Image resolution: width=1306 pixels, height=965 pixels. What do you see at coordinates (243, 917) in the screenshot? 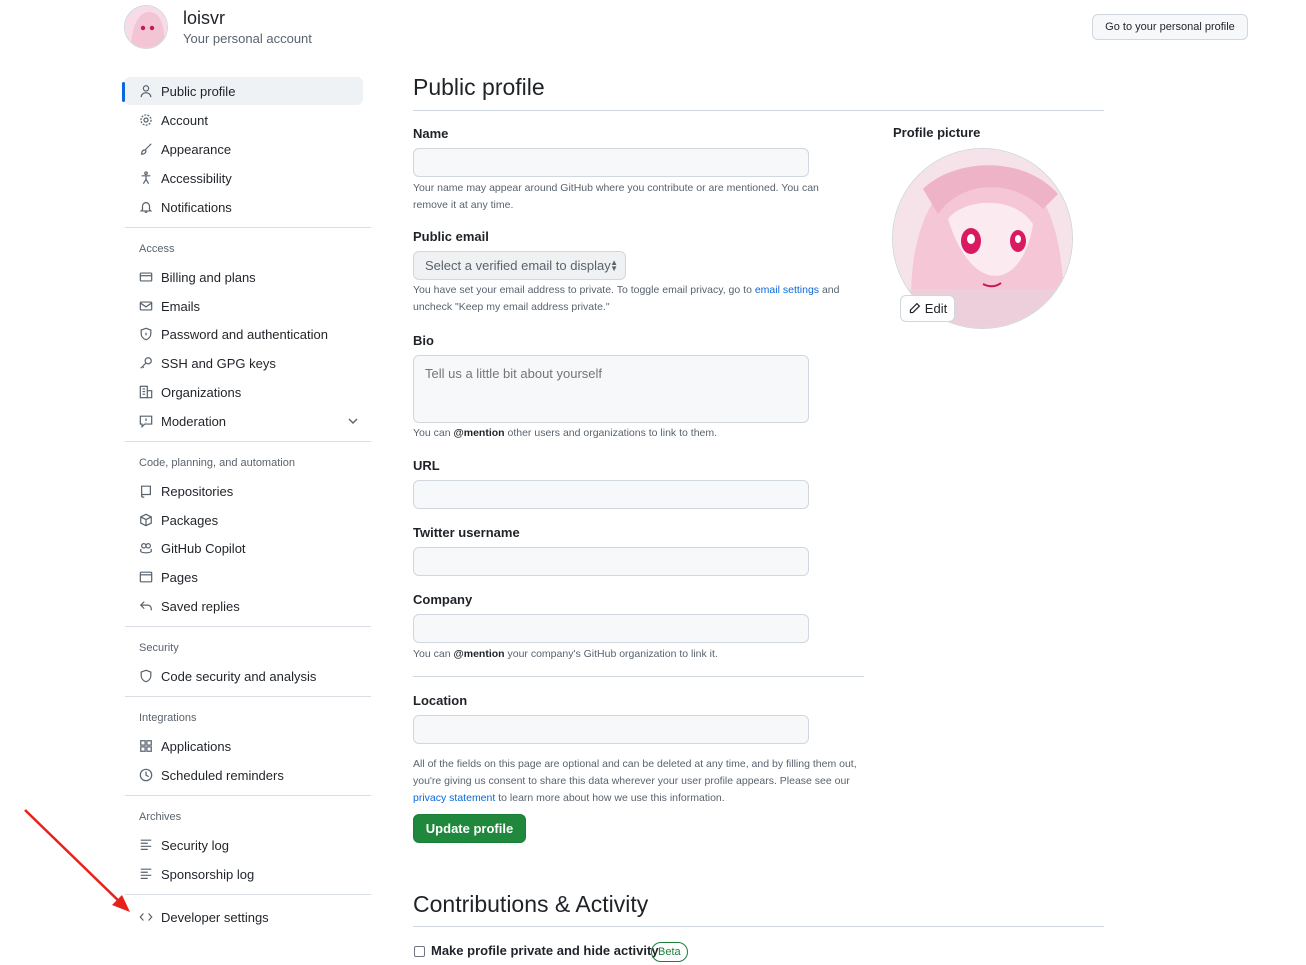
I see `sidebar-item-developer-settings: Developer settings` at bounding box center [243, 917].